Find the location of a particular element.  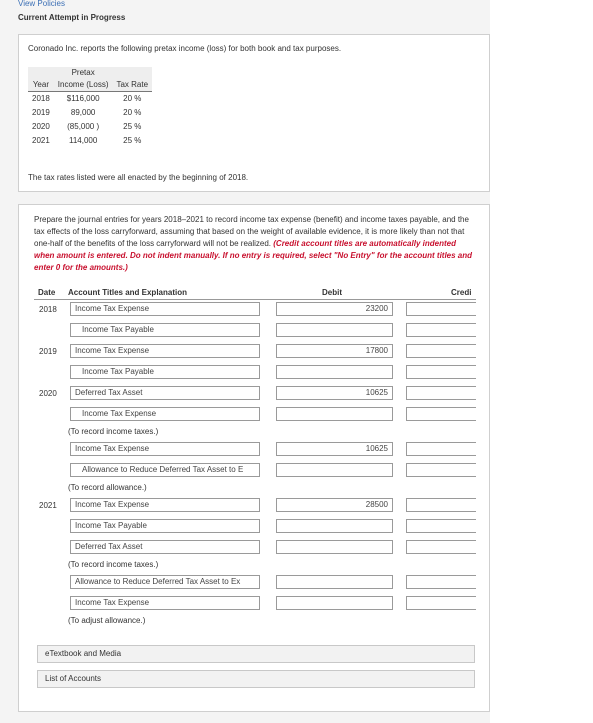

header-date: Date is located at coordinates (47, 292).